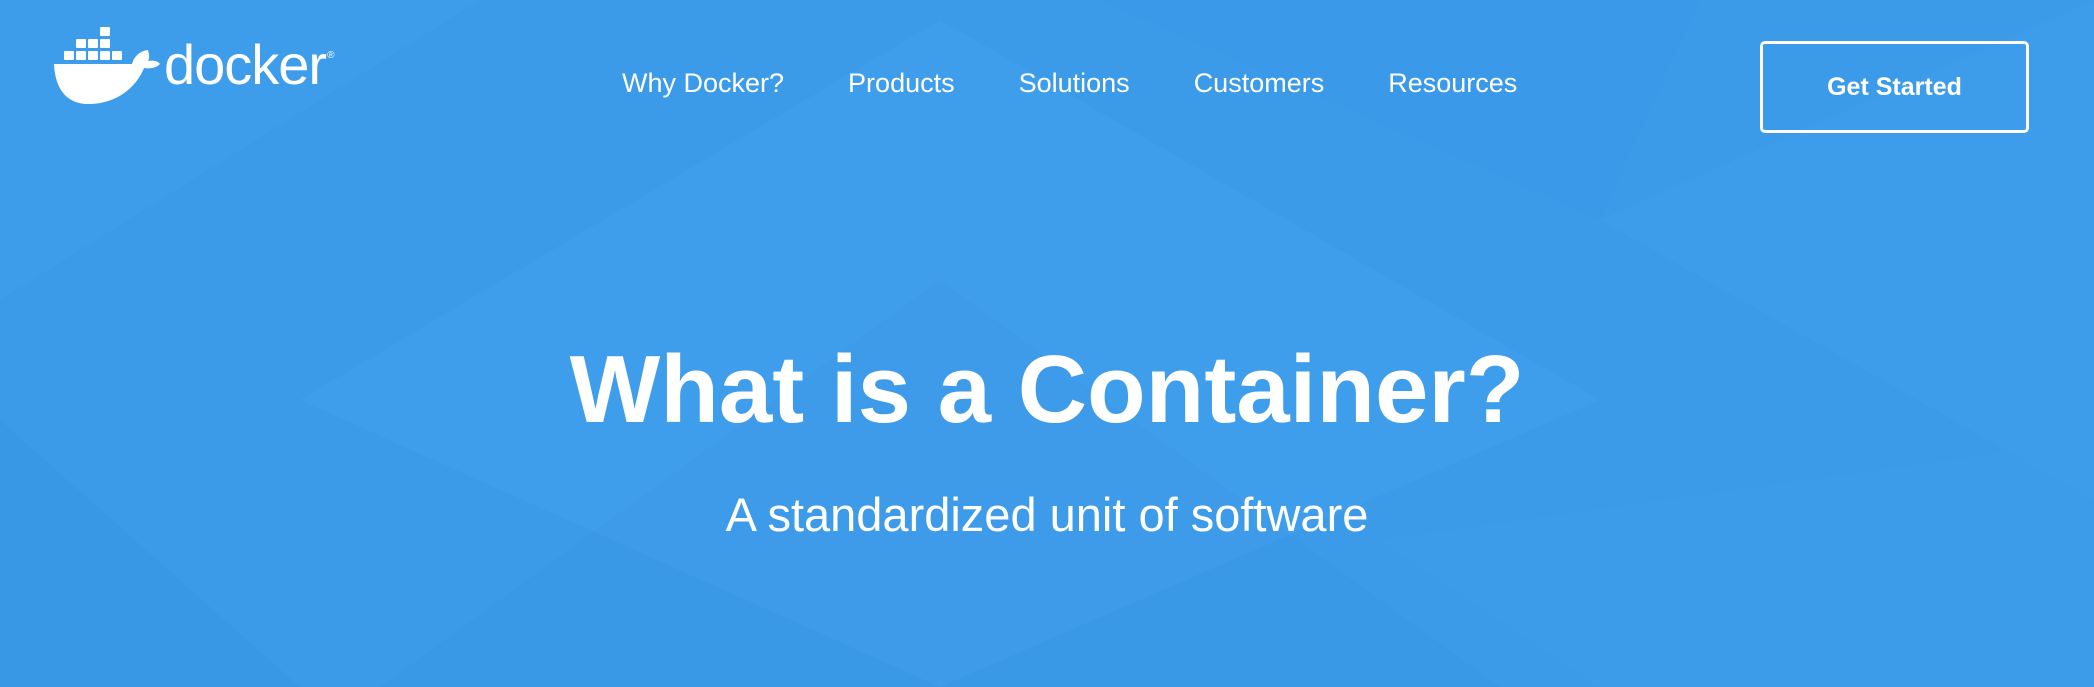  I want to click on nav-item-resources: Resources, so click(1452, 83).